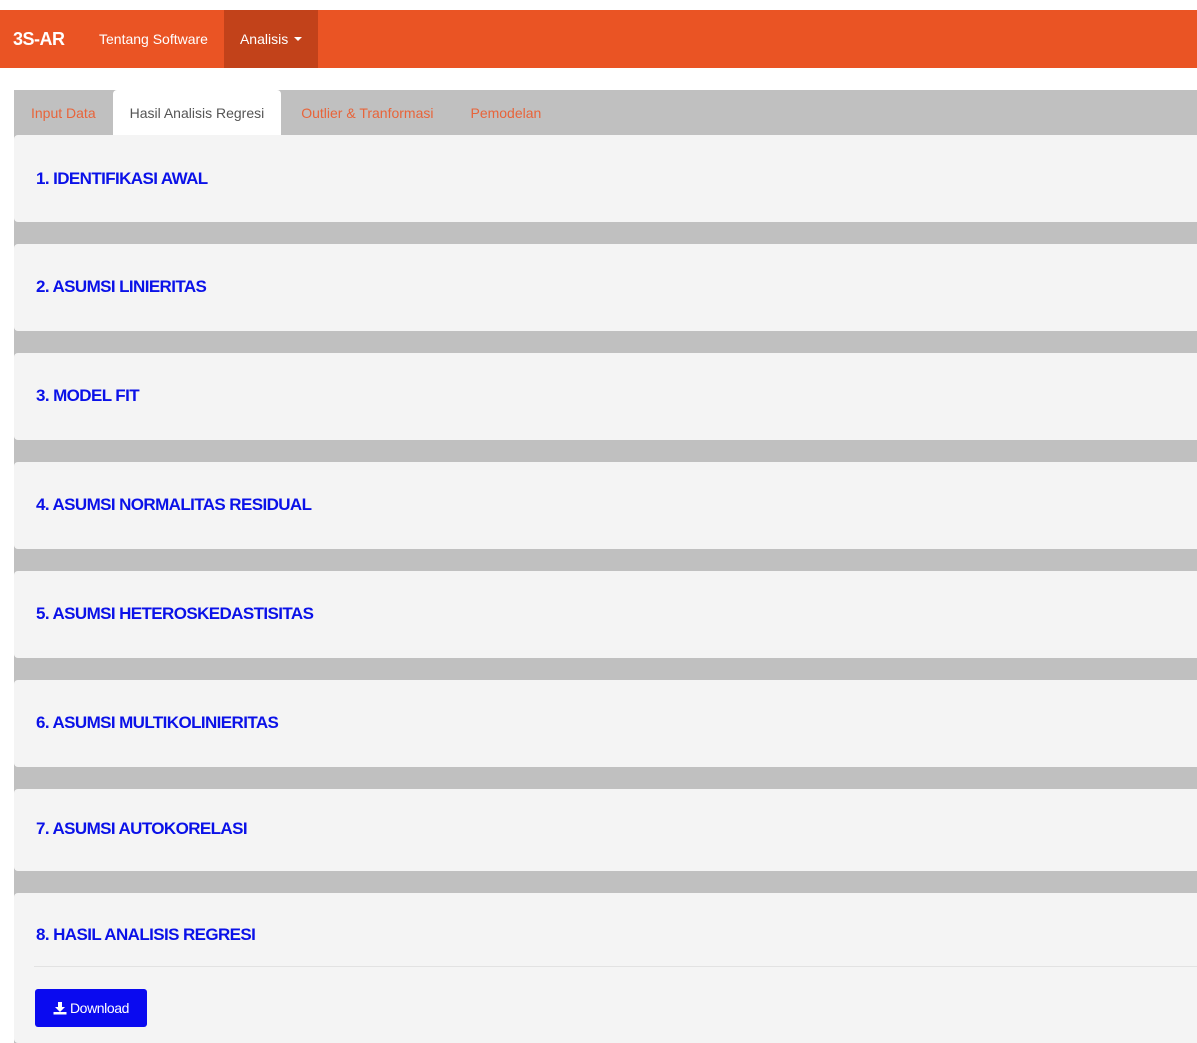  What do you see at coordinates (153, 39) in the screenshot?
I see `nav-link-label: Tentang Software` at bounding box center [153, 39].